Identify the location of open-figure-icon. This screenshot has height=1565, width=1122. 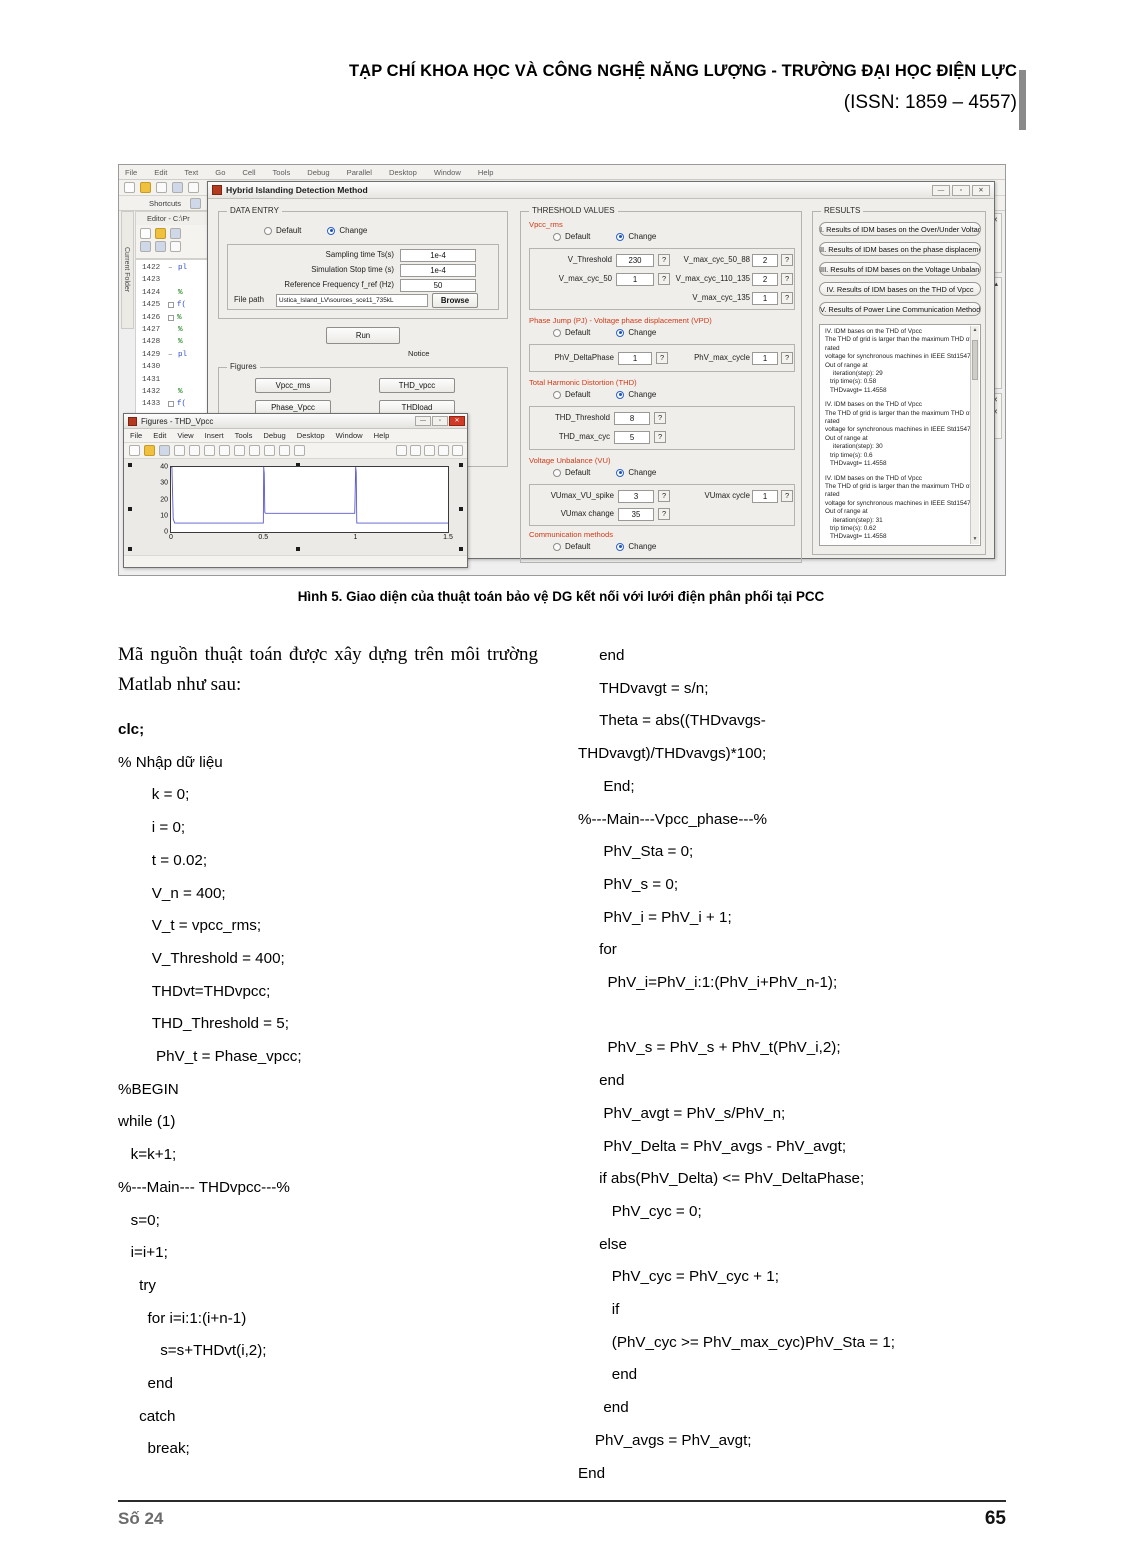
(149, 450).